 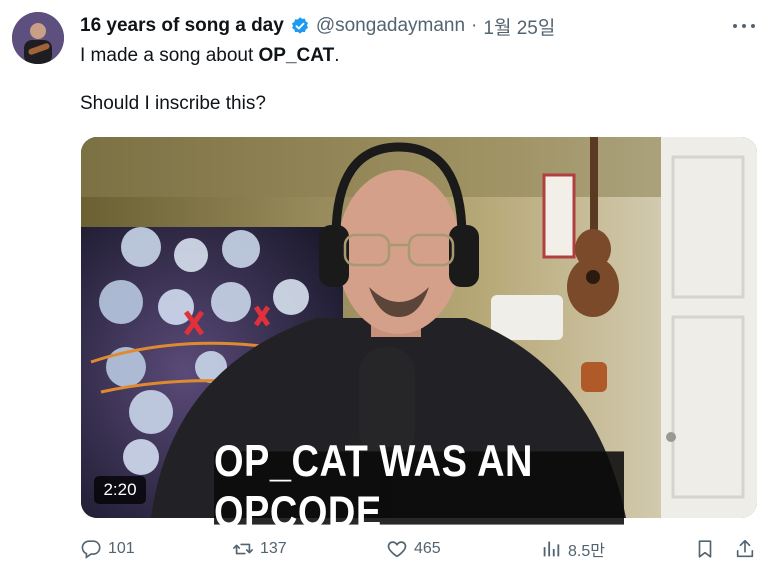 What do you see at coordinates (744, 26) in the screenshot?
I see `more-options-button` at bounding box center [744, 26].